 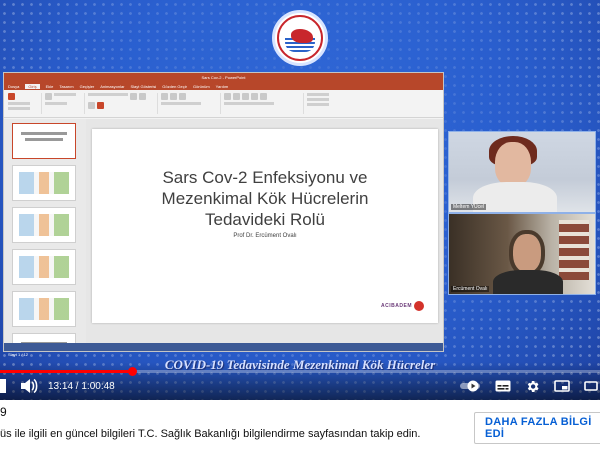 What do you see at coordinates (123, 103) in the screenshot?
I see `ribbon-group-font` at bounding box center [123, 103].